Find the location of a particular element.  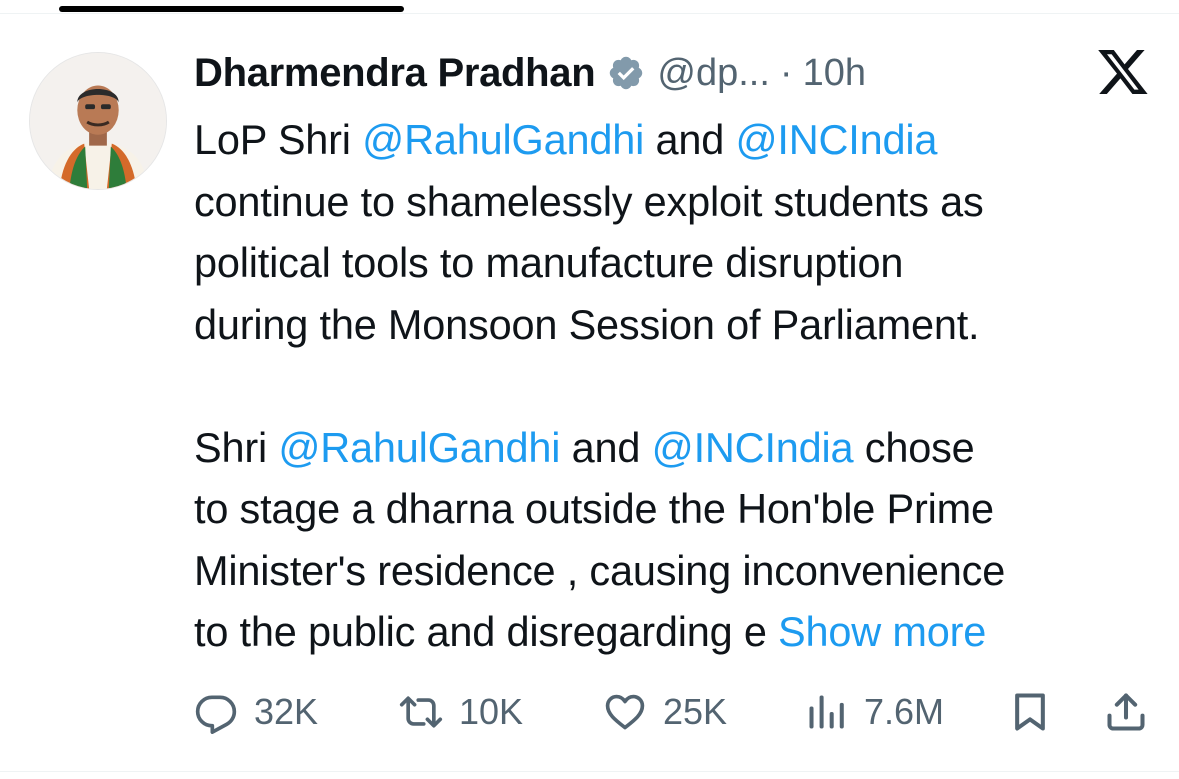

verified-badge-icon is located at coordinates (626, 73).